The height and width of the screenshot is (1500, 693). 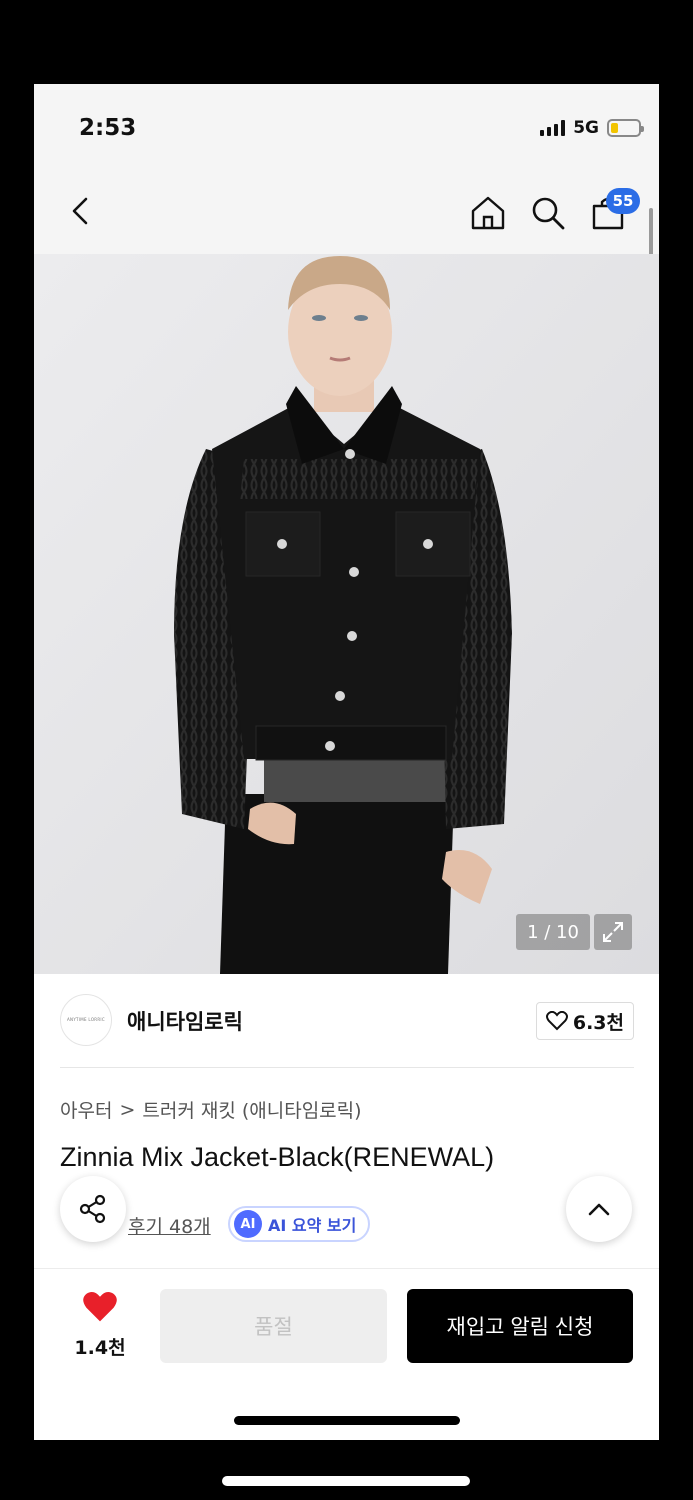 What do you see at coordinates (346, 214) in the screenshot?
I see `top-nav: 55` at bounding box center [346, 214].